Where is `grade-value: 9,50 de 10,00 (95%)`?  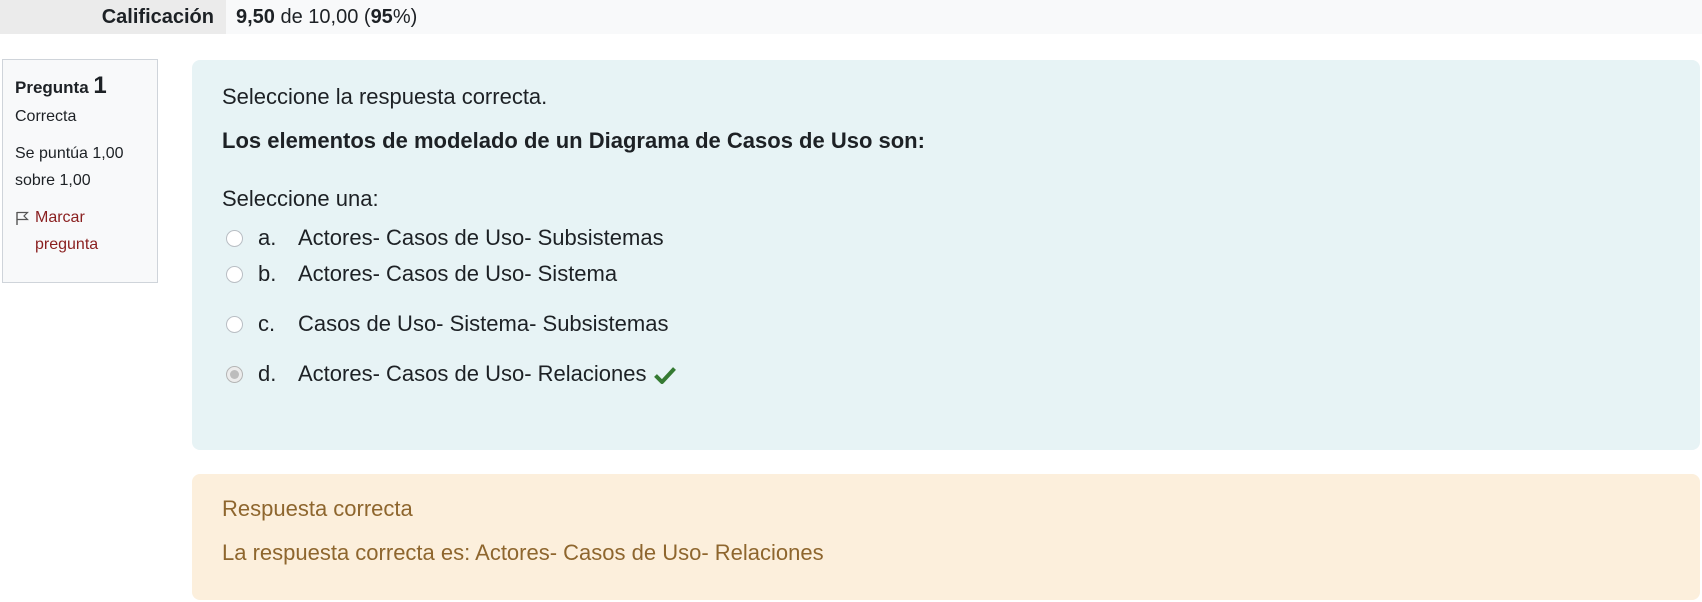 grade-value: 9,50 de 10,00 (95%) is located at coordinates (321, 17).